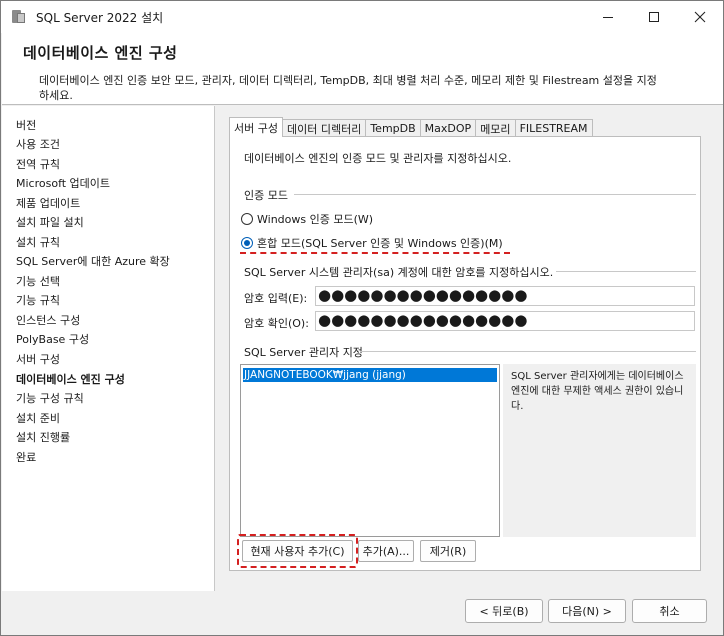  What do you see at coordinates (553, 128) in the screenshot?
I see `tab-filestream: FILESTREAM` at bounding box center [553, 128].